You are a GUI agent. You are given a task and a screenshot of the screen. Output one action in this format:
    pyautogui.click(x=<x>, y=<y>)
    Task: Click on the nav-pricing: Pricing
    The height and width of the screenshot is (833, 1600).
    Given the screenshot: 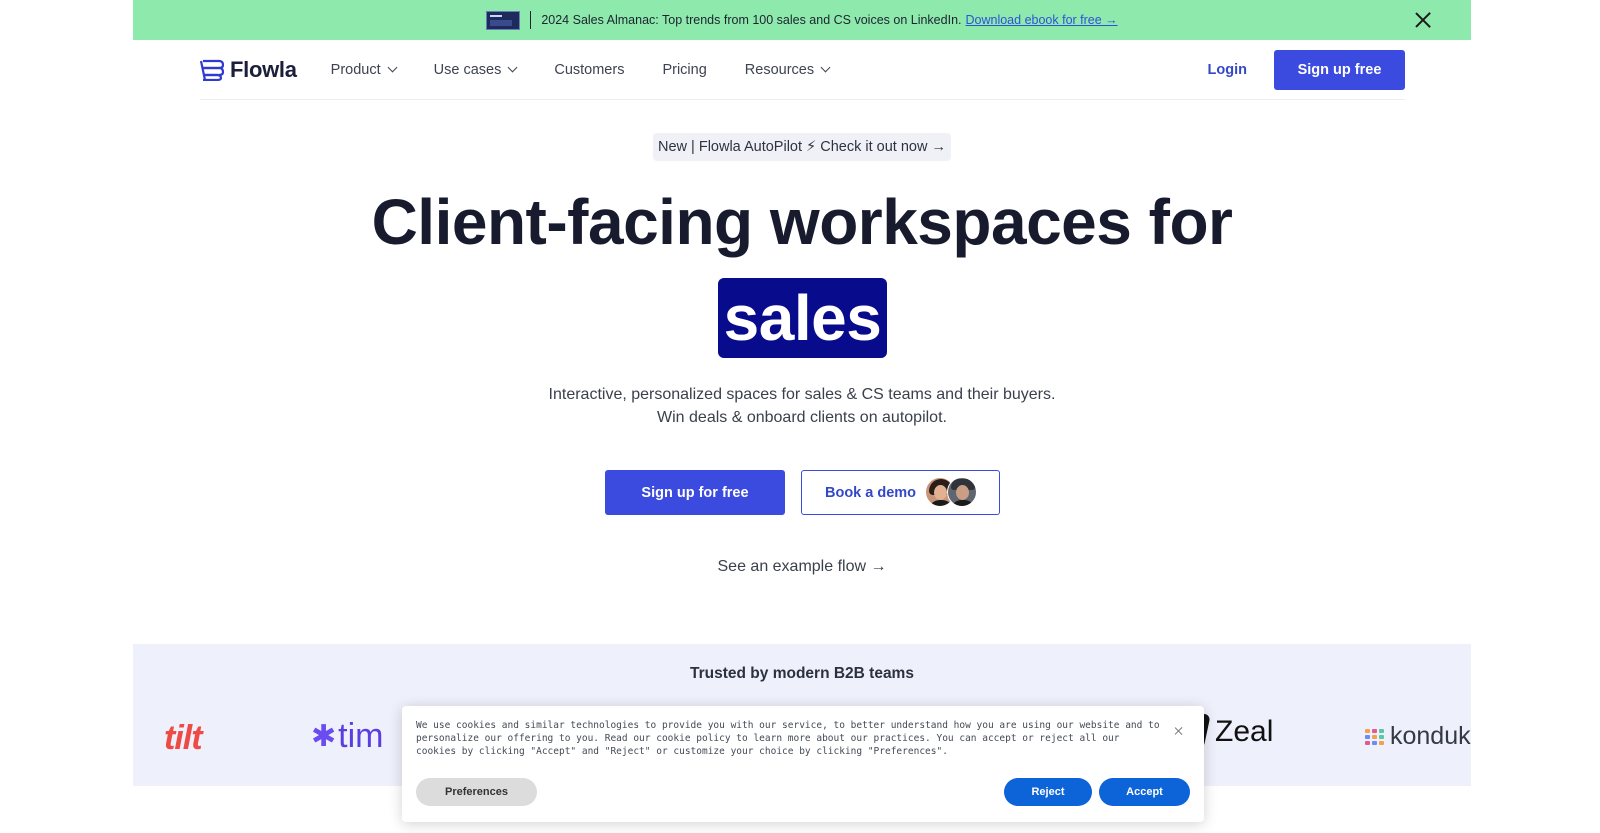 What is the action you would take?
    pyautogui.click(x=684, y=70)
    